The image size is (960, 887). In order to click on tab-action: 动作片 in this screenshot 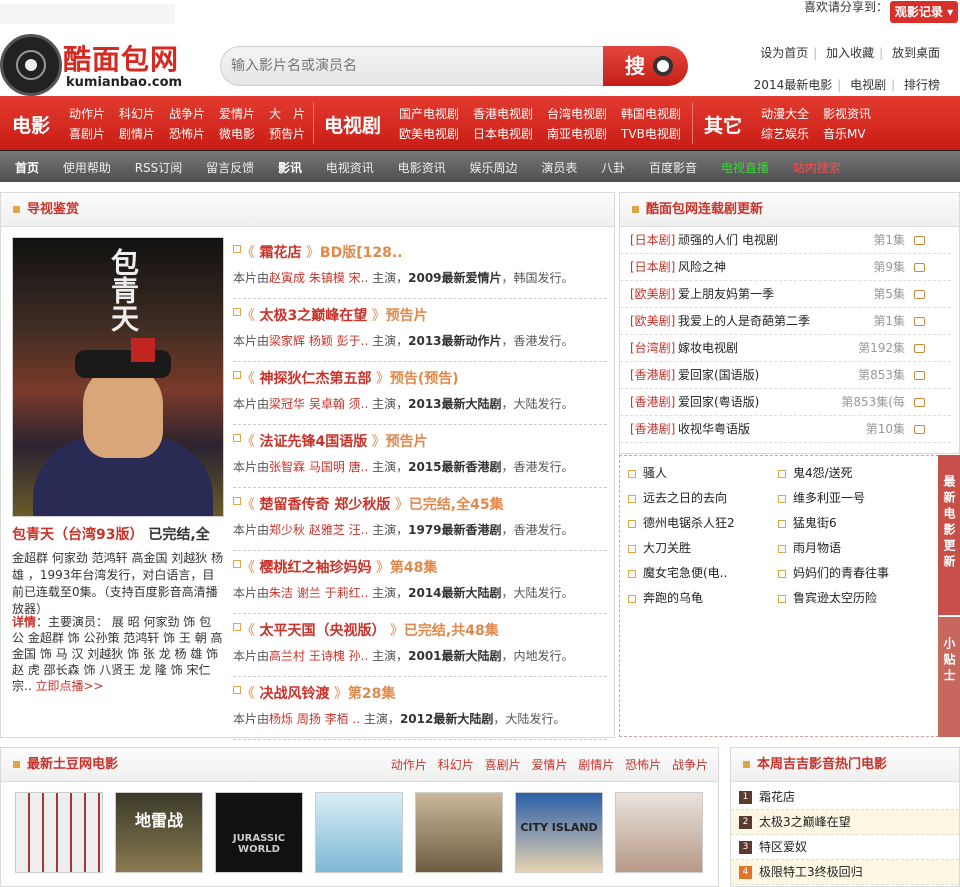, I will do `click(409, 765)`.